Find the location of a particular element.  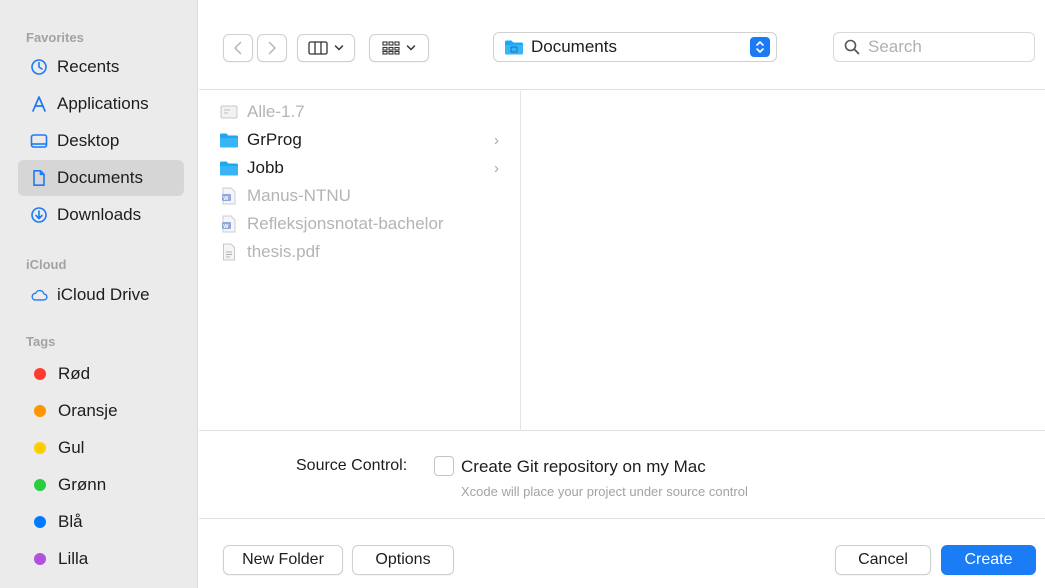

sidebar-tag-green: Grønn is located at coordinates (101, 485).